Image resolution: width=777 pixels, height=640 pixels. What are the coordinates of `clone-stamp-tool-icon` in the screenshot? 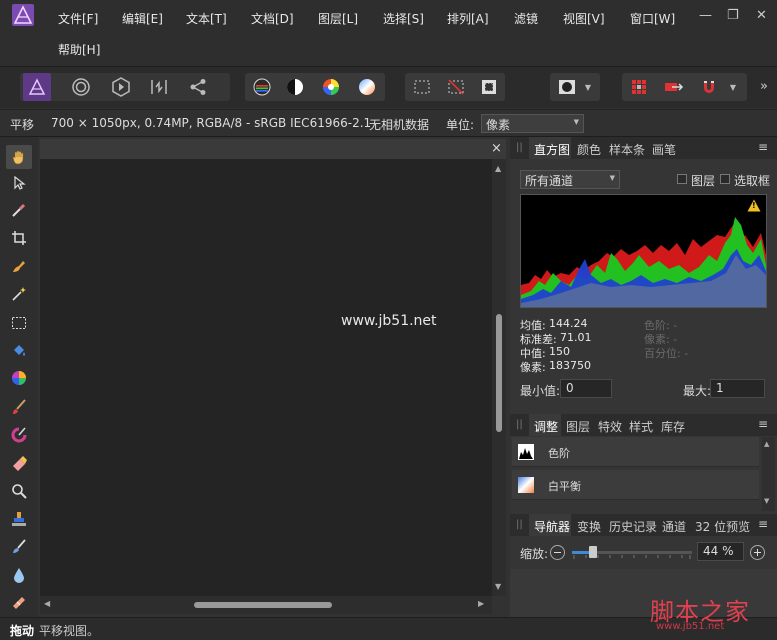 It's located at (19, 519).